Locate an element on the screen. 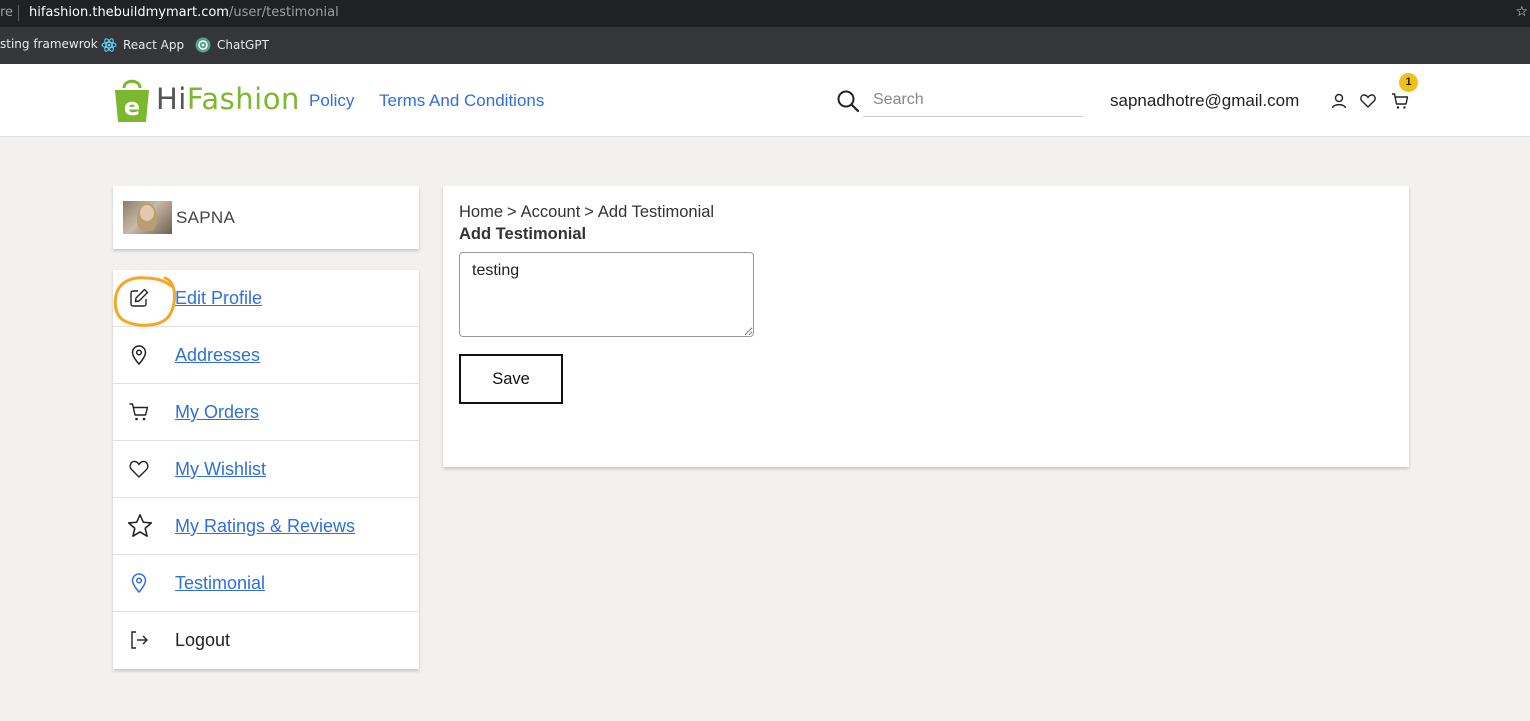 The height and width of the screenshot is (721, 1530). heart-icon is located at coordinates (139, 469).